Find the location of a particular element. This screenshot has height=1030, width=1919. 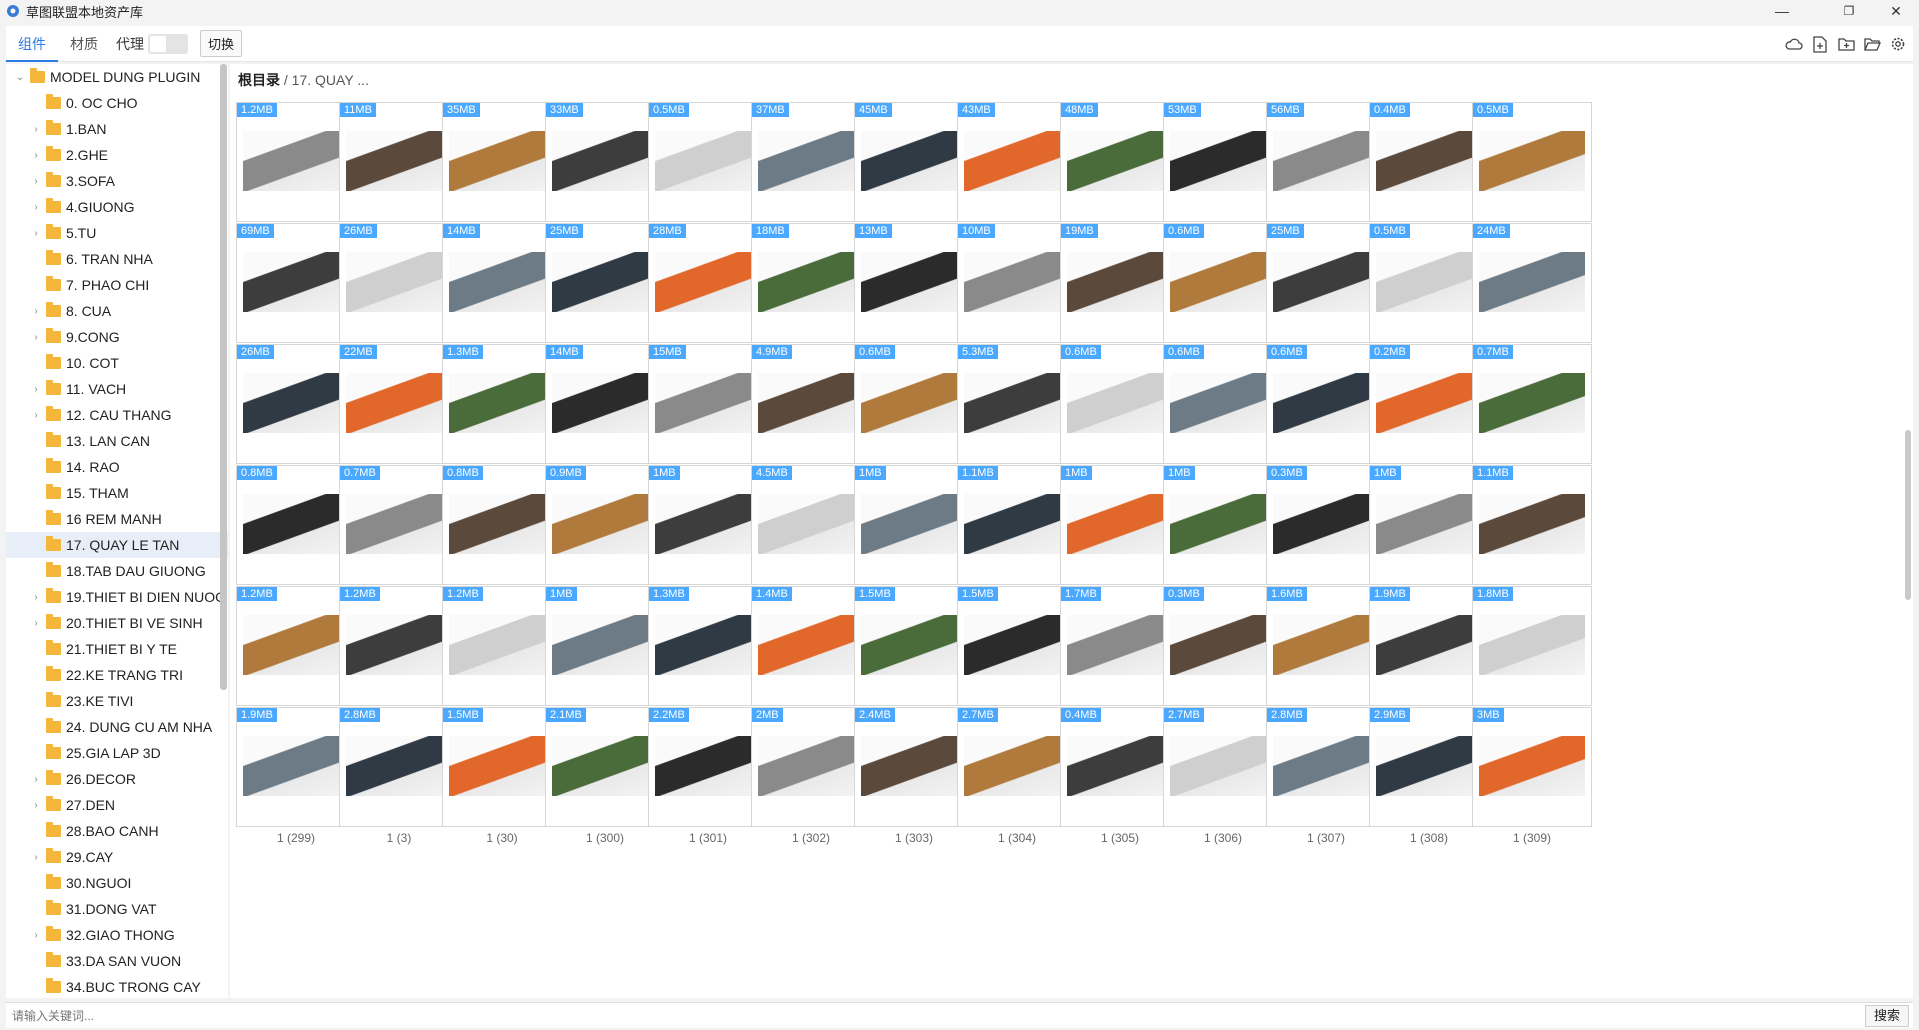

sidebar-item: 23.KE TIVI is located at coordinates (117, 701).